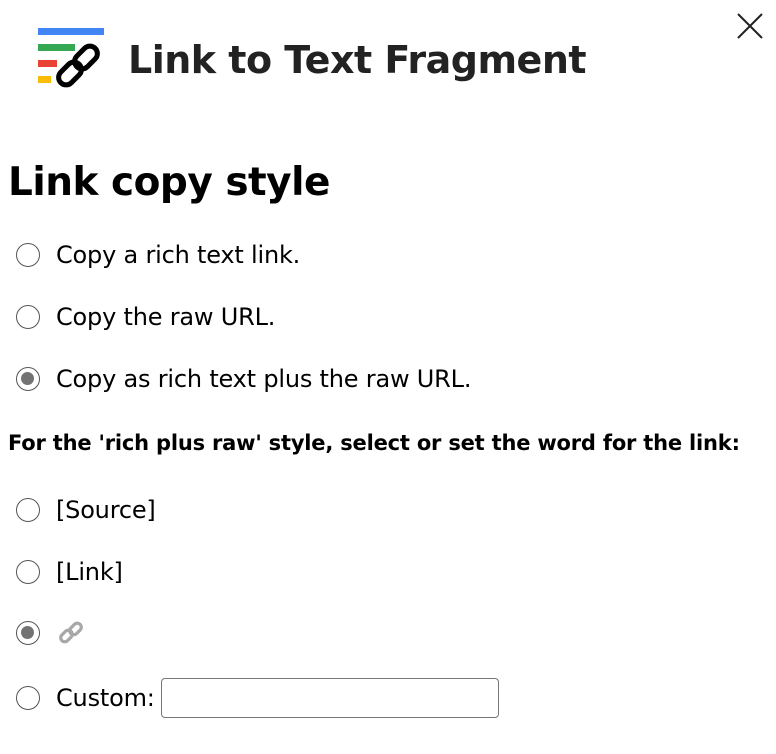  Describe the element at coordinates (71, 632) in the screenshot. I see `link-icon` at that location.